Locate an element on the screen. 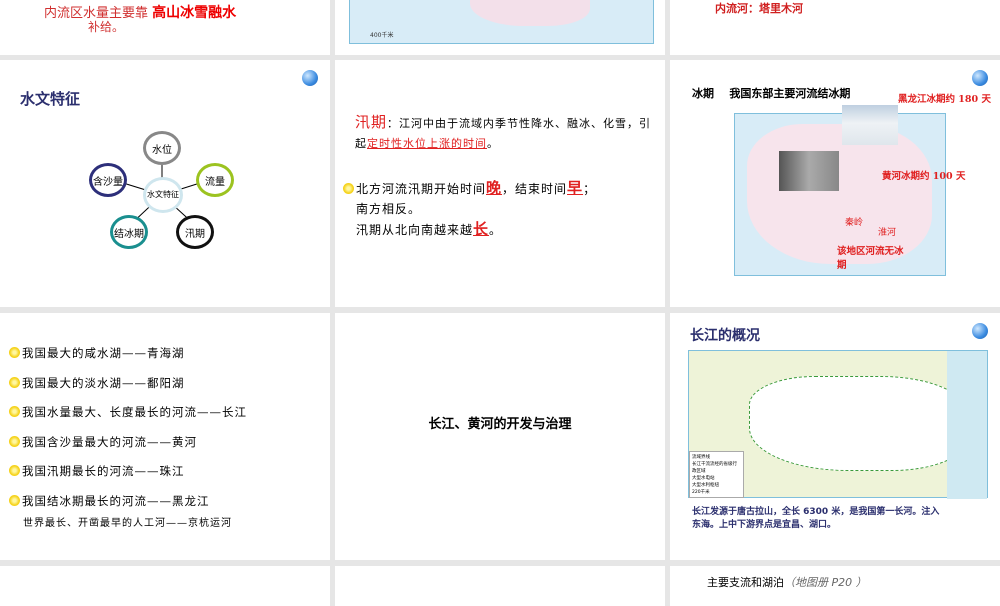  reference: （地图册 P20 ） is located at coordinates (825, 582).